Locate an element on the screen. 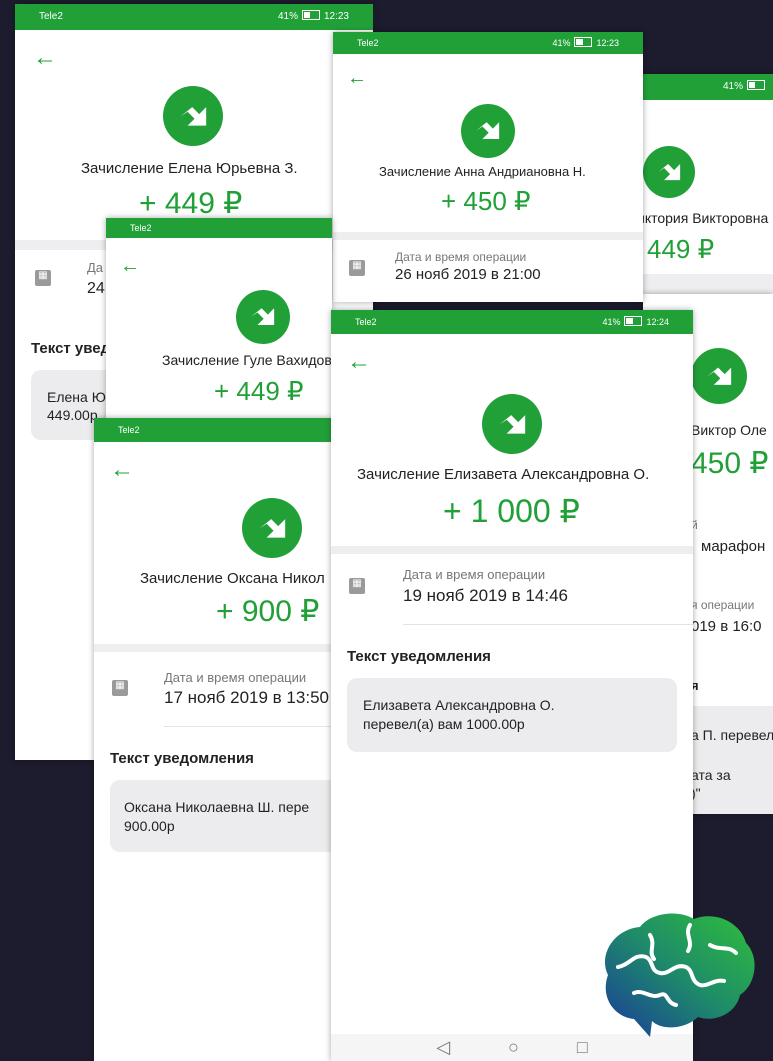 The image size is (773, 1061). notification-title: Текст увед is located at coordinates (71, 348).